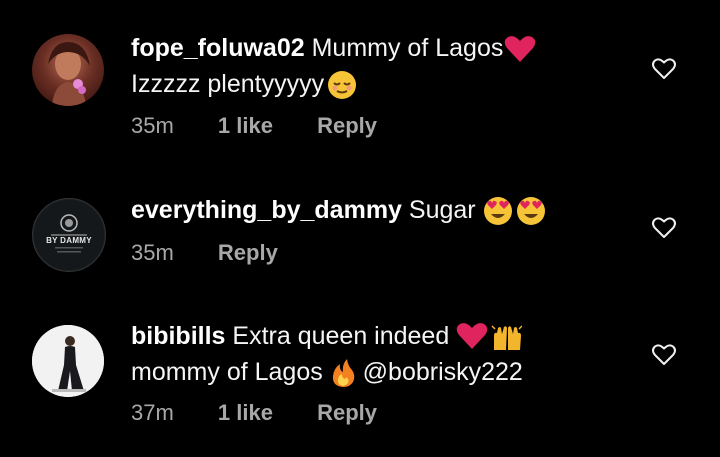 The height and width of the screenshot is (457, 720). What do you see at coordinates (341, 336) in the screenshot?
I see `comment-text: Extra queen indeed` at bounding box center [341, 336].